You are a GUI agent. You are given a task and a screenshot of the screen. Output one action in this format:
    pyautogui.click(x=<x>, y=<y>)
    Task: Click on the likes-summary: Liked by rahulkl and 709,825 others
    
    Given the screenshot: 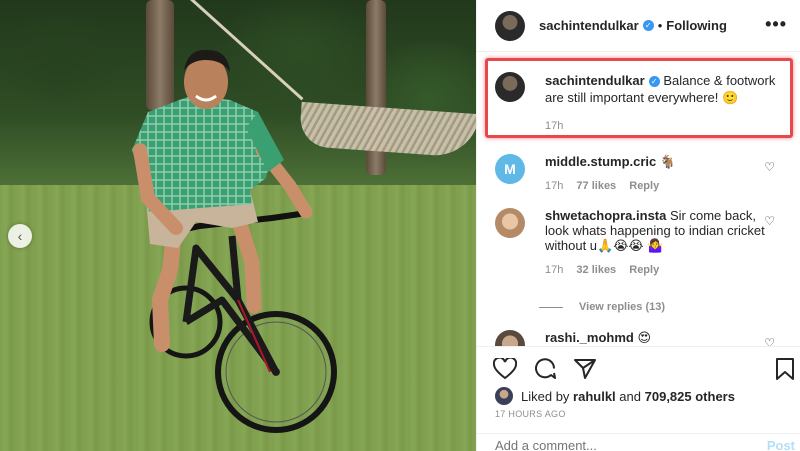 What is the action you would take?
    pyautogui.click(x=615, y=396)
    